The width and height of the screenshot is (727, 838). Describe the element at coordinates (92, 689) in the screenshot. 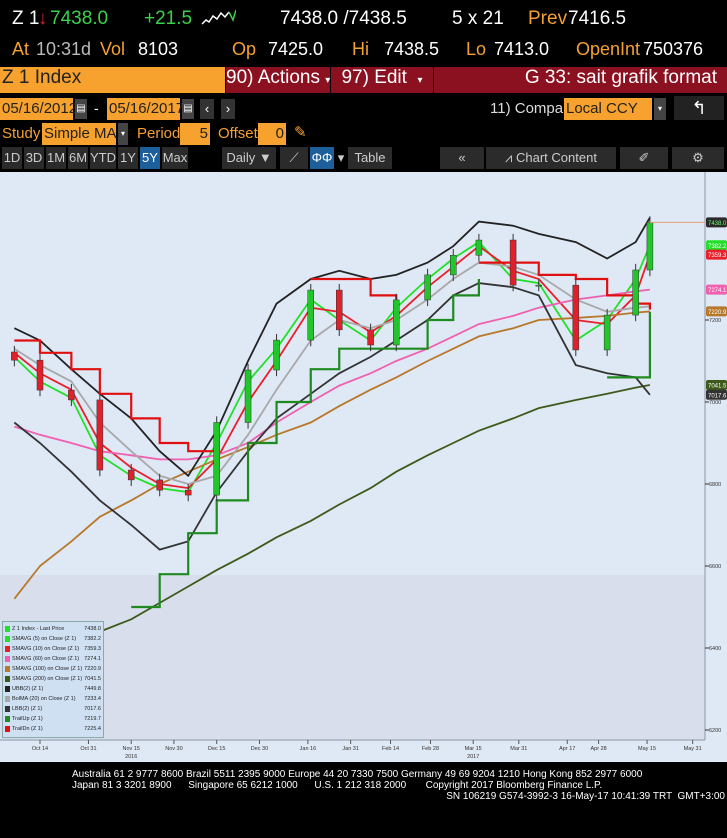

I see `legend-value: 7449.8` at that location.